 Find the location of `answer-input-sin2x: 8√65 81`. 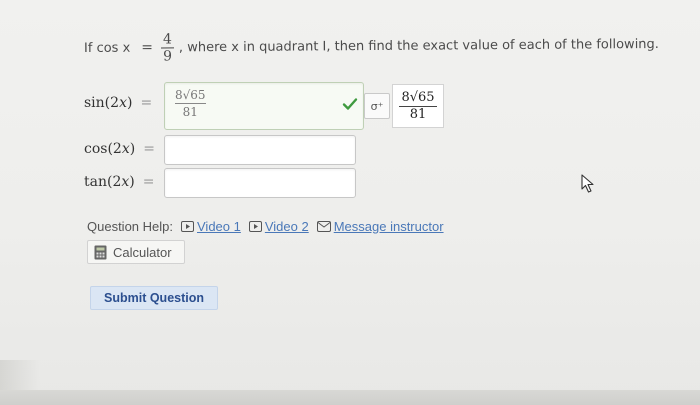

answer-input-sin2x: 8√65 81 is located at coordinates (264, 106).